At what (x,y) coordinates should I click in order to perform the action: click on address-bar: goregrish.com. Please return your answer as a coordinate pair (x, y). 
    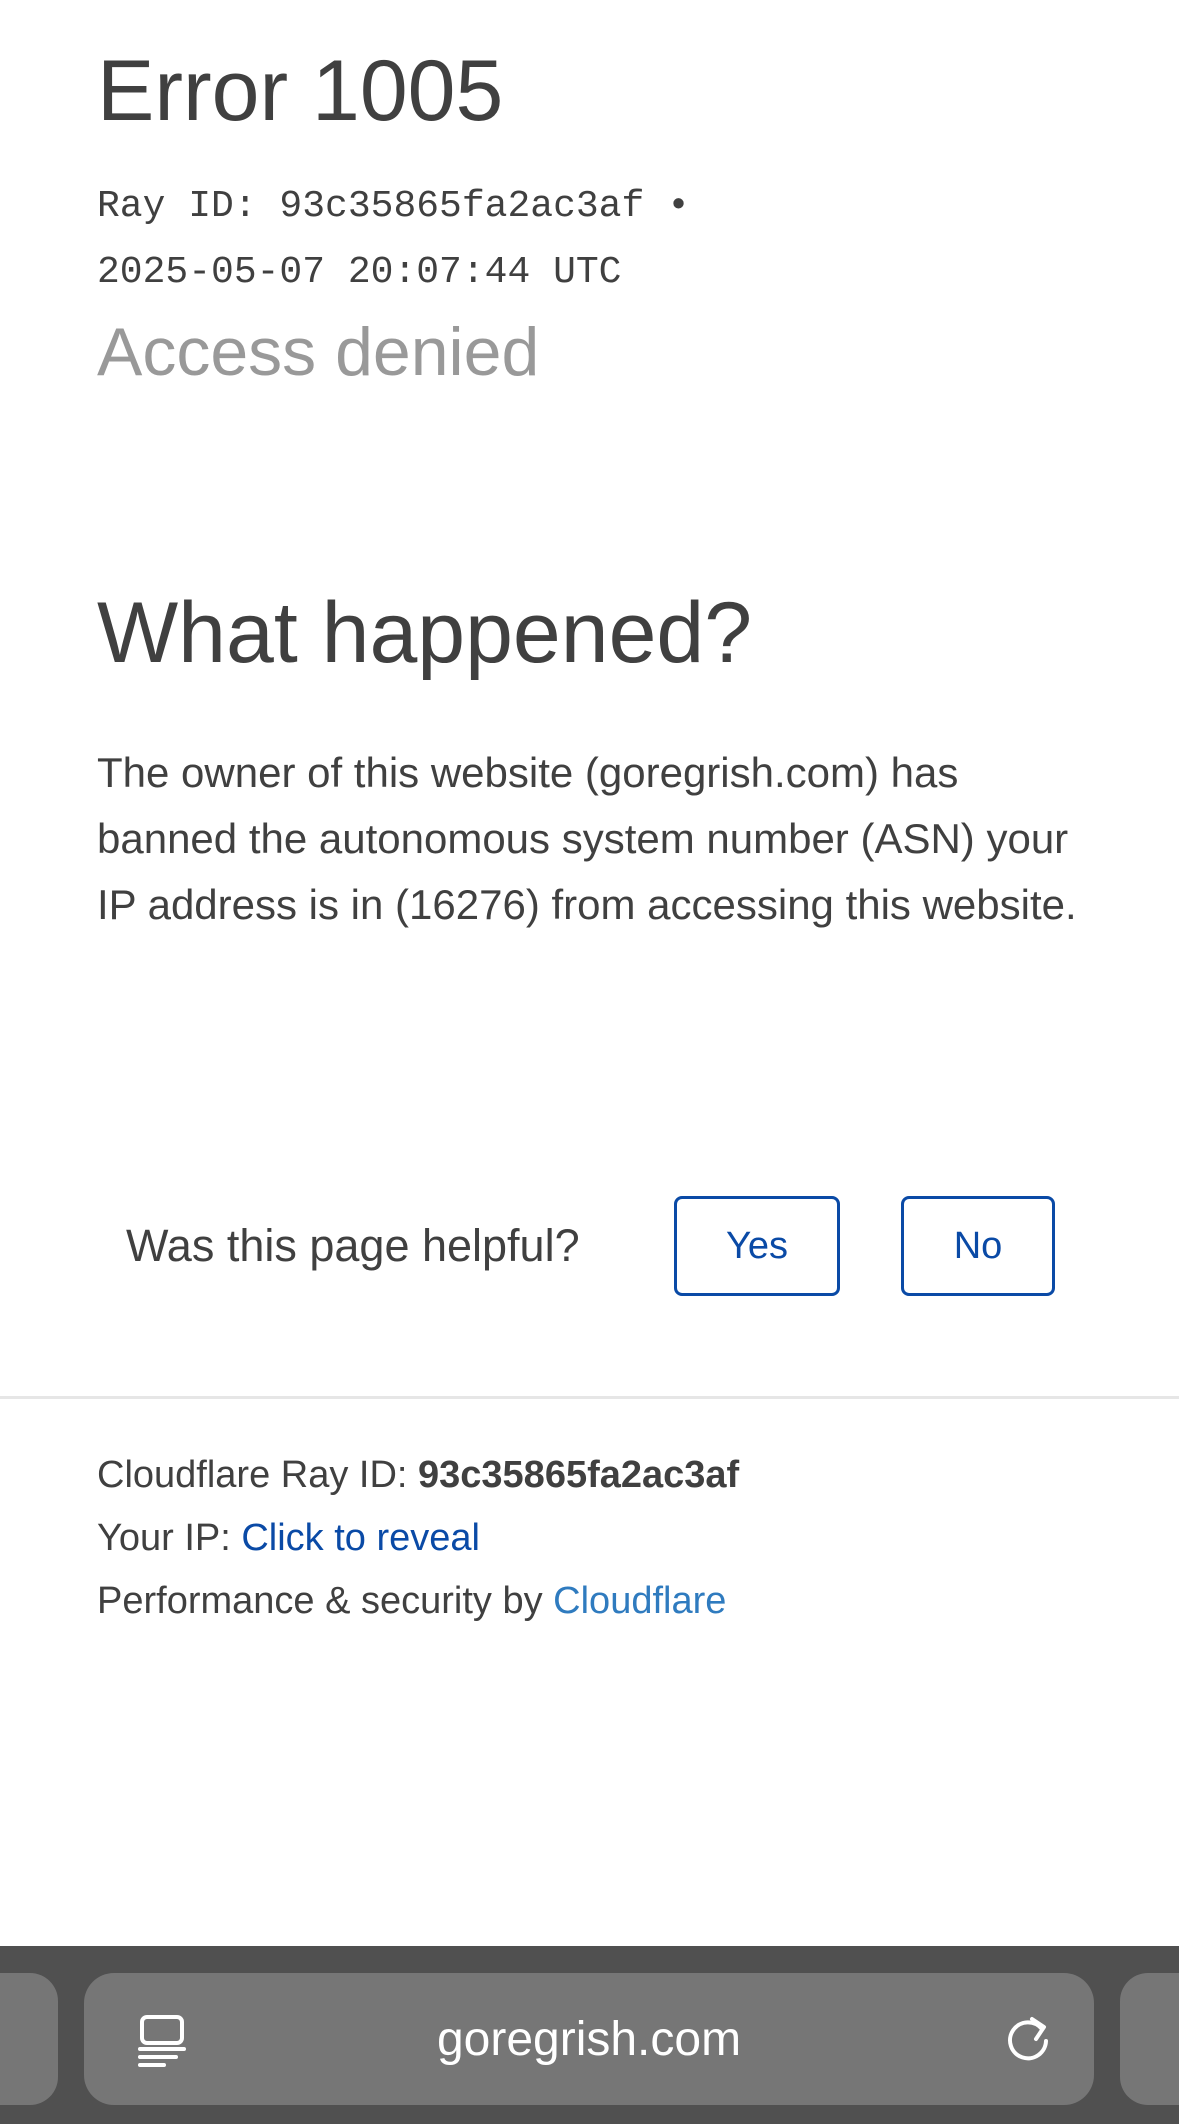
    Looking at the image, I should click on (589, 2039).